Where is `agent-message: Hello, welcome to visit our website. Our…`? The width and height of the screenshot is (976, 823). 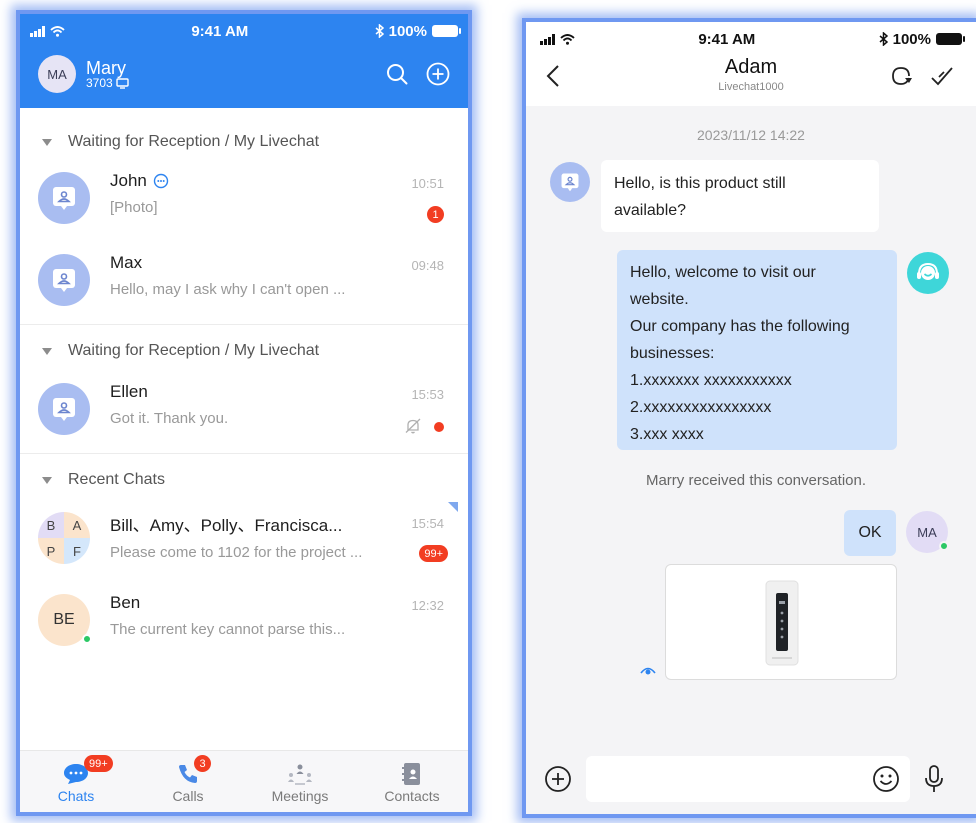 agent-message: Hello, welcome to visit our website. Our… is located at coordinates (757, 350).